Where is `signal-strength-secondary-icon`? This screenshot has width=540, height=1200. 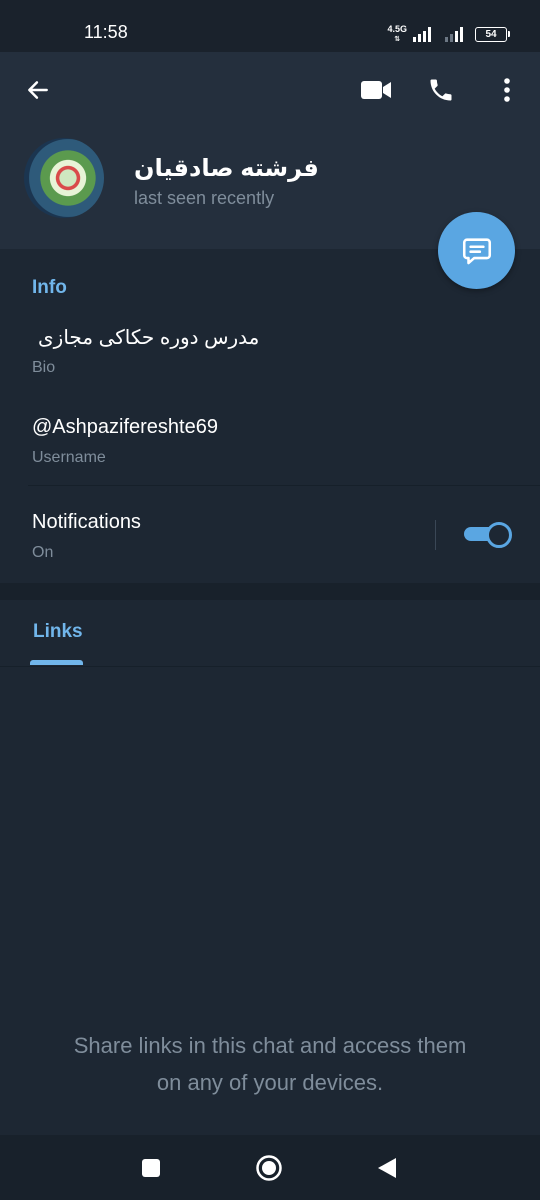
signal-strength-secondary-icon is located at coordinates (454, 34).